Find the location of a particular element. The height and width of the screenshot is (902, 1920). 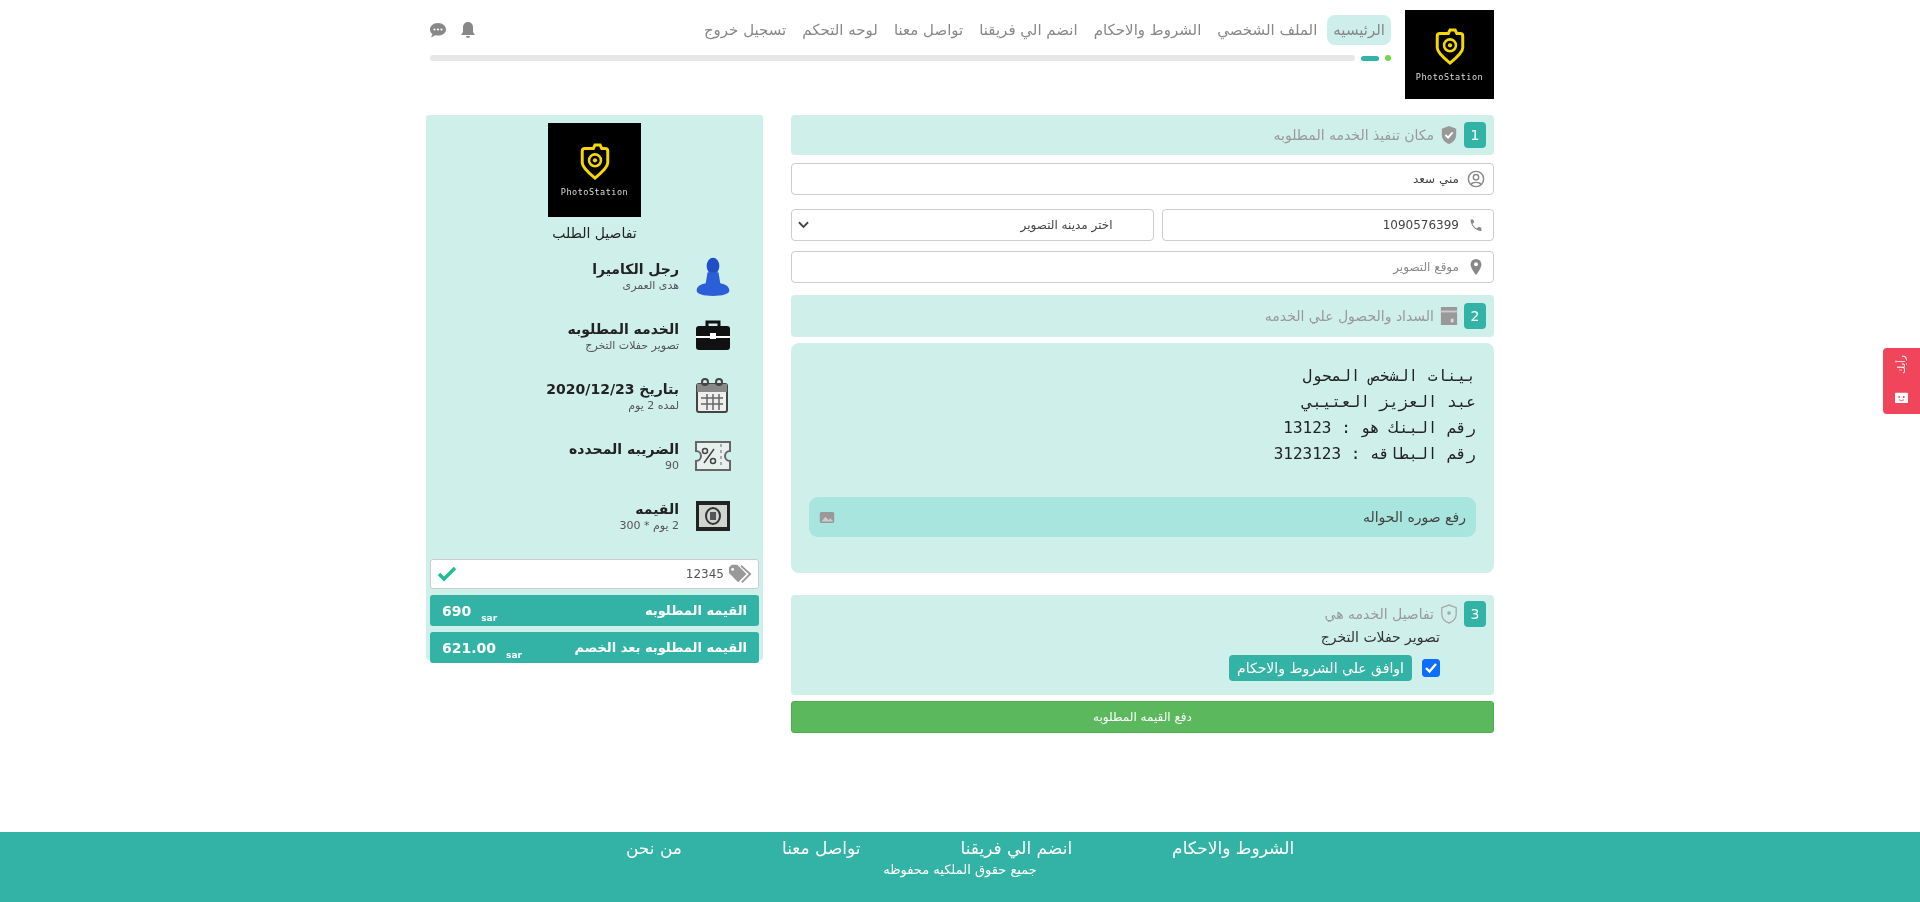

item-detail: 2 يوم * 300 is located at coordinates (649, 525).